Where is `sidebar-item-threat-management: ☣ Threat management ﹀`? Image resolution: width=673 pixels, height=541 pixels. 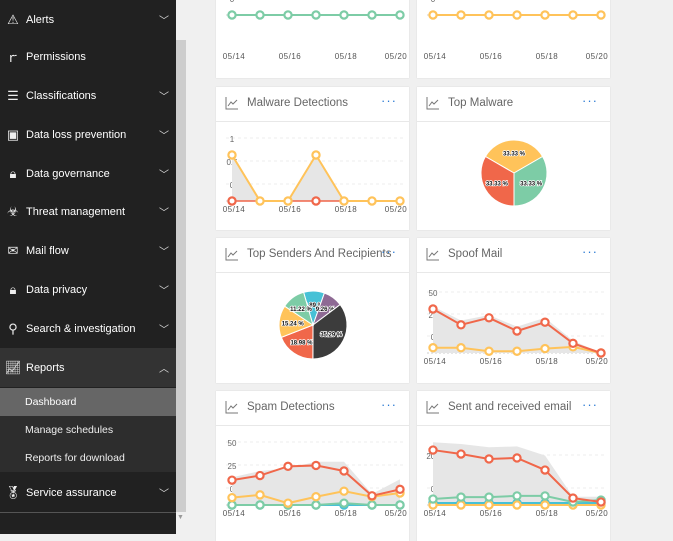 sidebar-item-threat-management: ☣ Threat management ﹀ is located at coordinates (88, 211).